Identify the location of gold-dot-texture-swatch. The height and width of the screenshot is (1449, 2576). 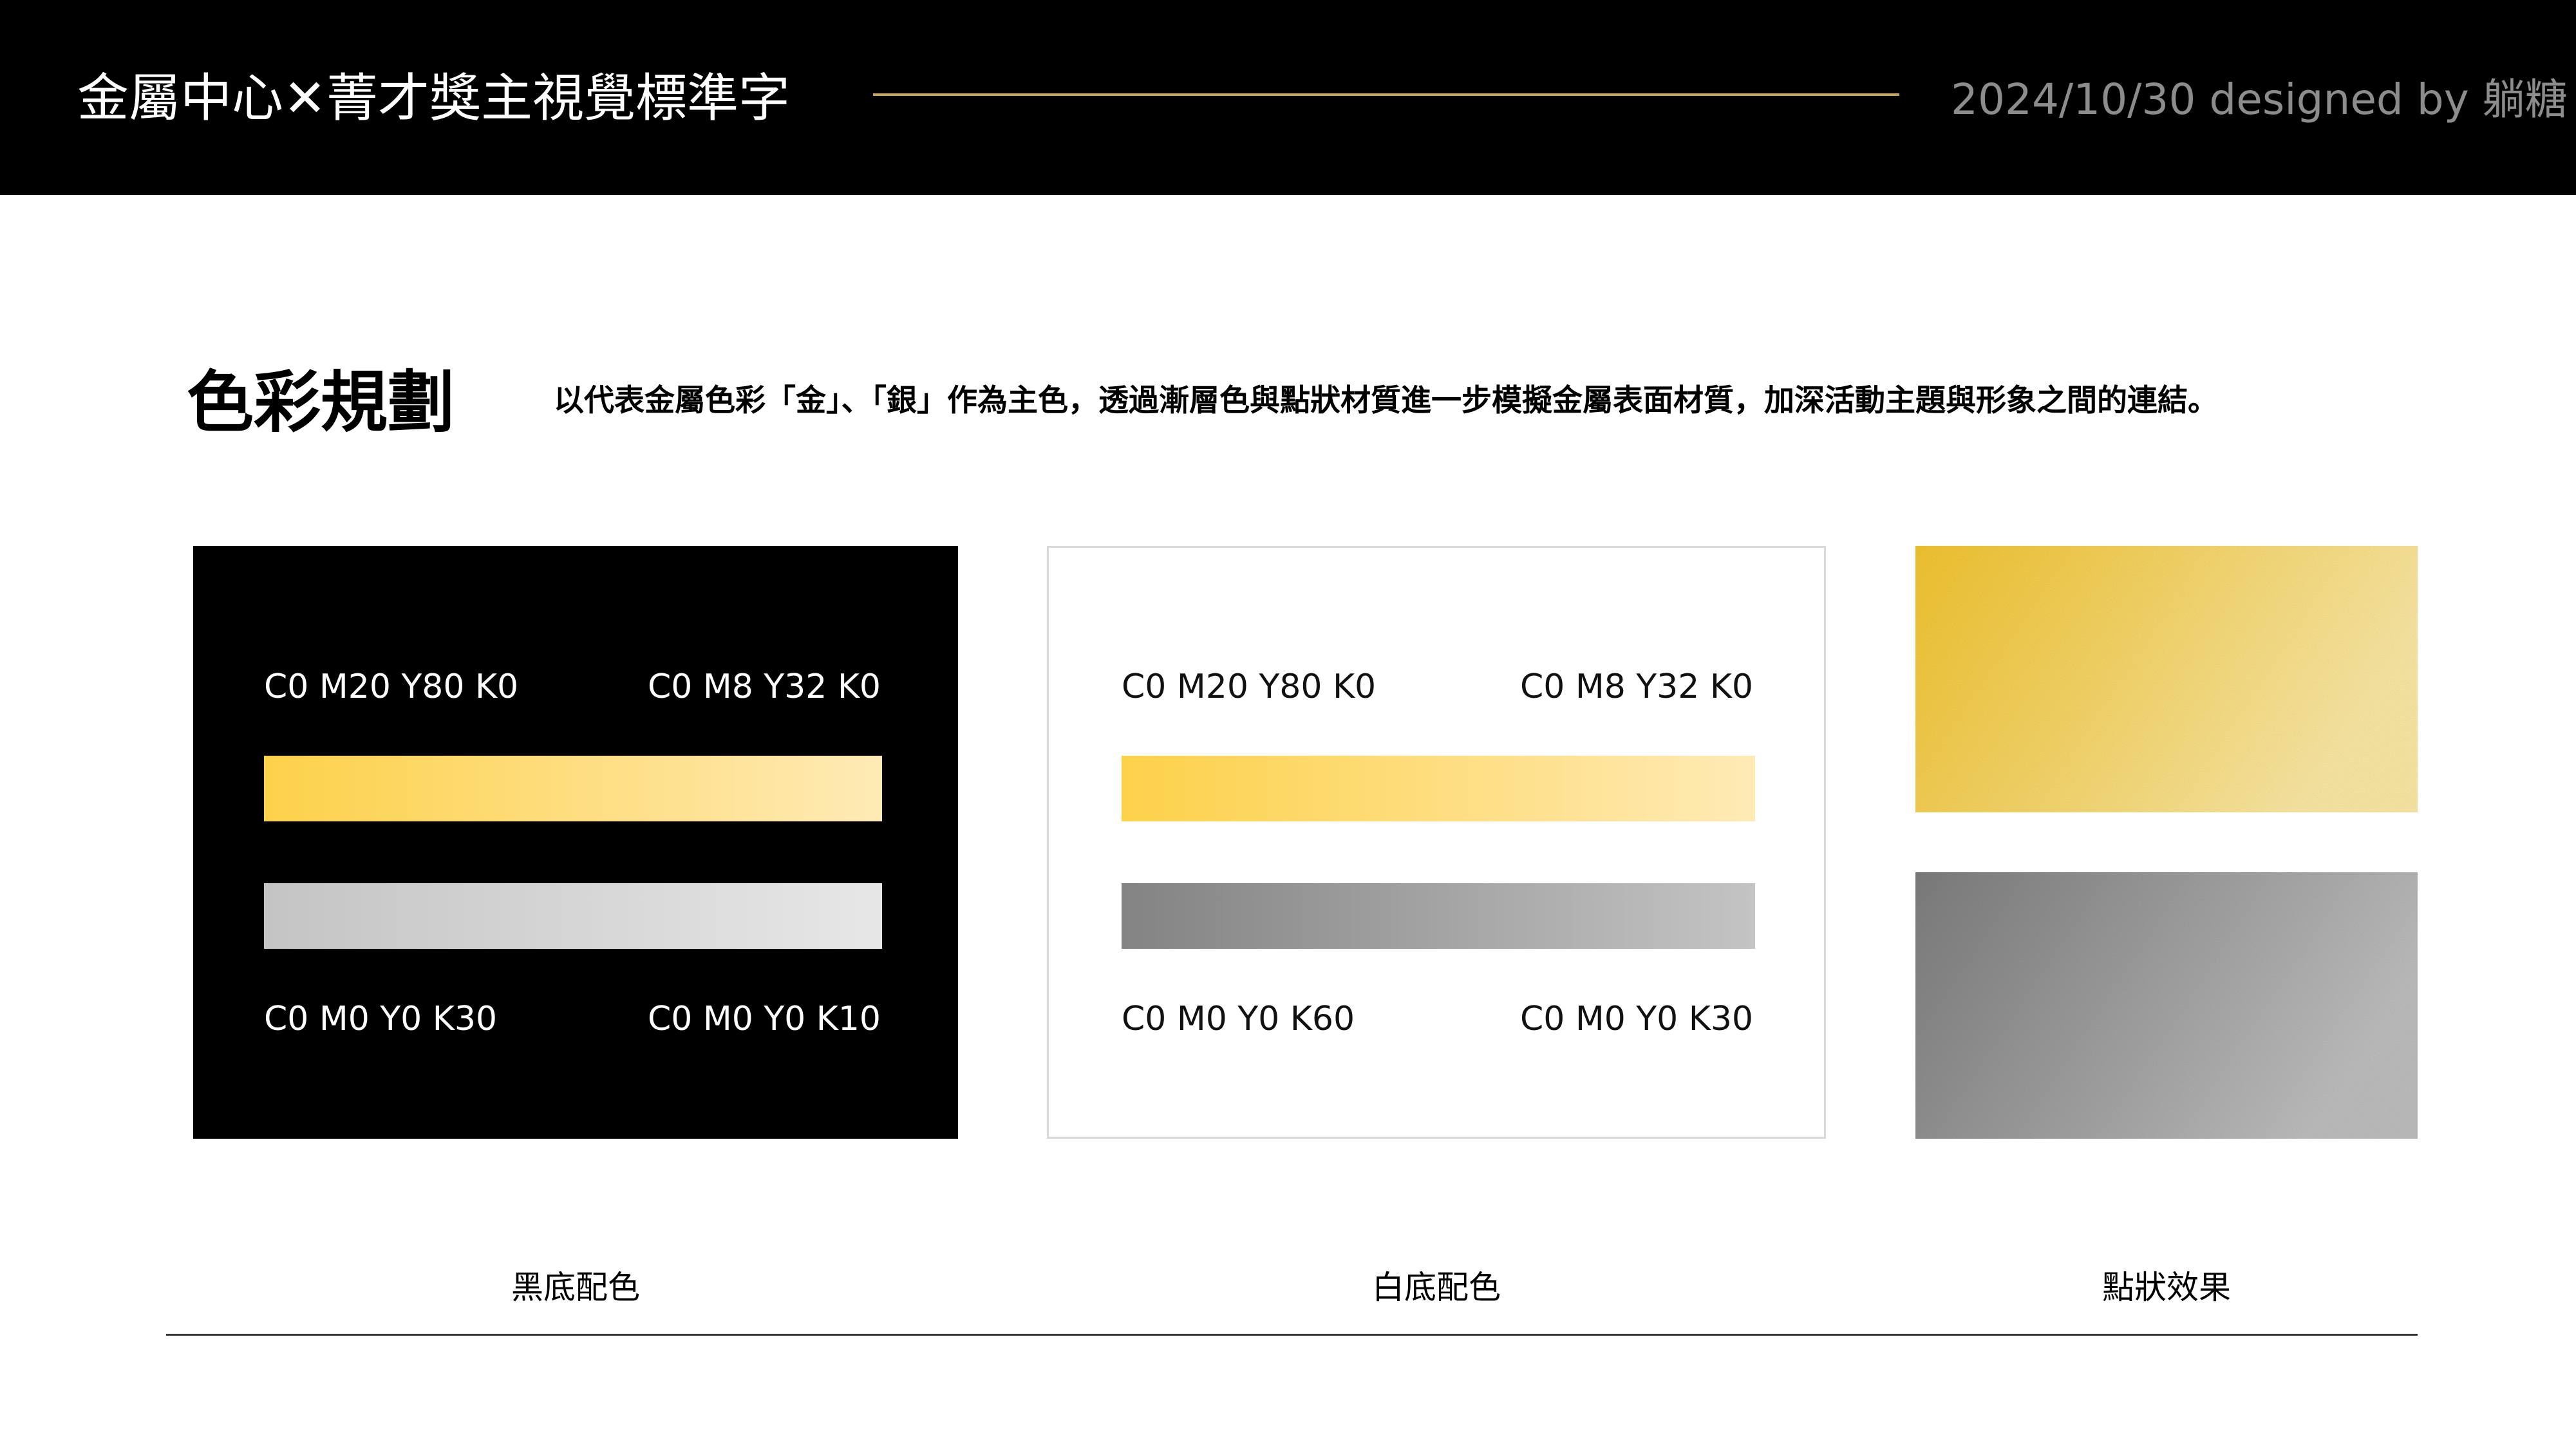
(2166, 679).